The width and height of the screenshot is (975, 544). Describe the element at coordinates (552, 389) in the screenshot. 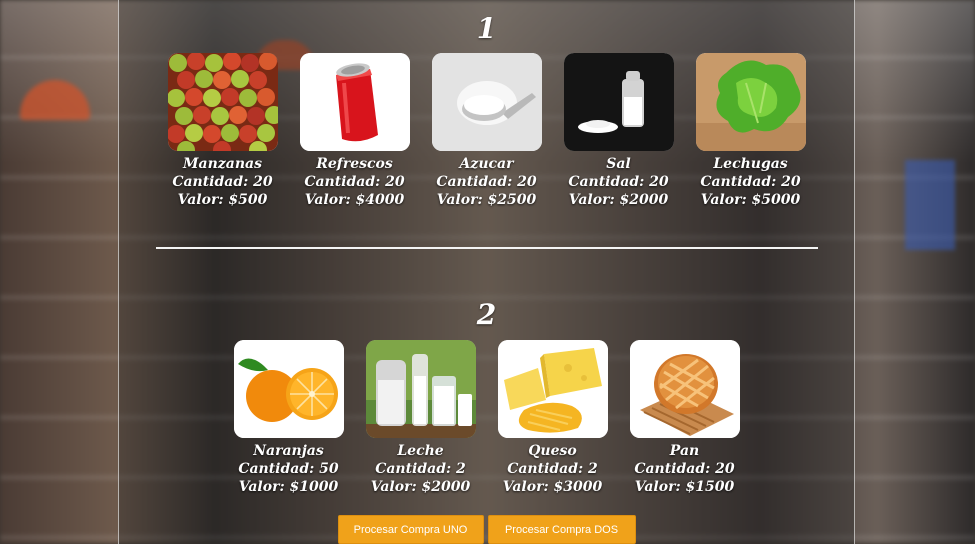

I see `cheese-image` at that location.